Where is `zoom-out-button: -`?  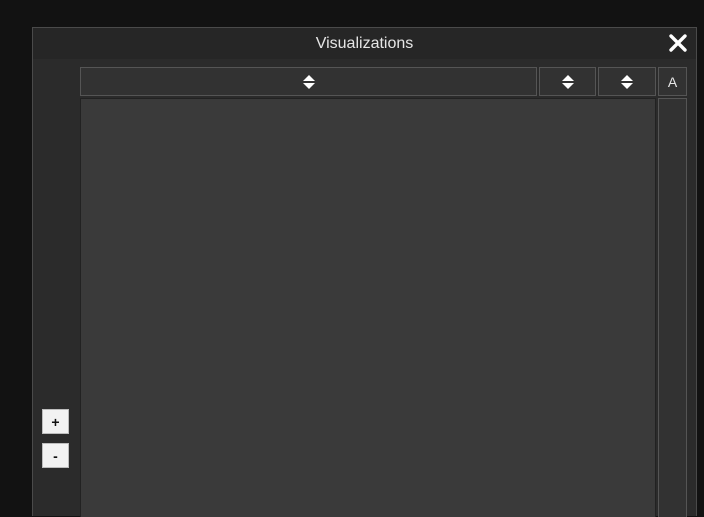
zoom-out-button: - is located at coordinates (55, 455).